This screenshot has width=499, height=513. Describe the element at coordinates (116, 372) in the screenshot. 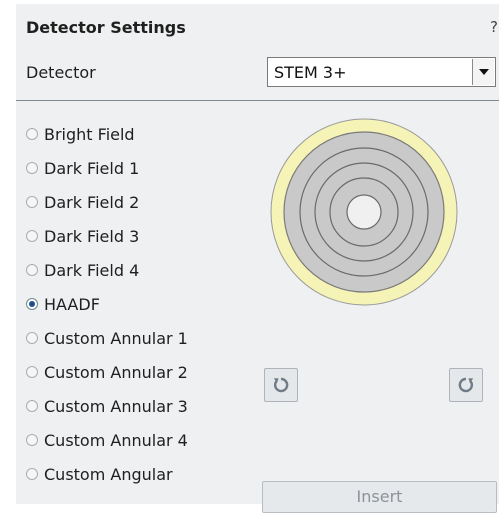

I see `radio-label: Custom Annular 2` at that location.